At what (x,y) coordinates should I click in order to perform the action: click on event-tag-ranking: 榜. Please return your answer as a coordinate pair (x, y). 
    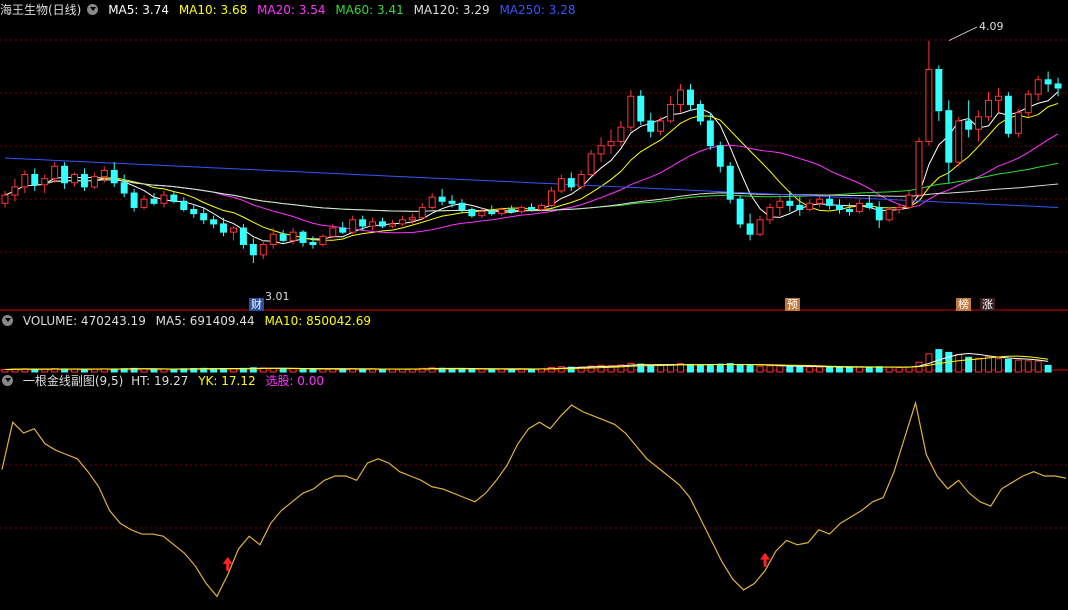
    Looking at the image, I should click on (963, 304).